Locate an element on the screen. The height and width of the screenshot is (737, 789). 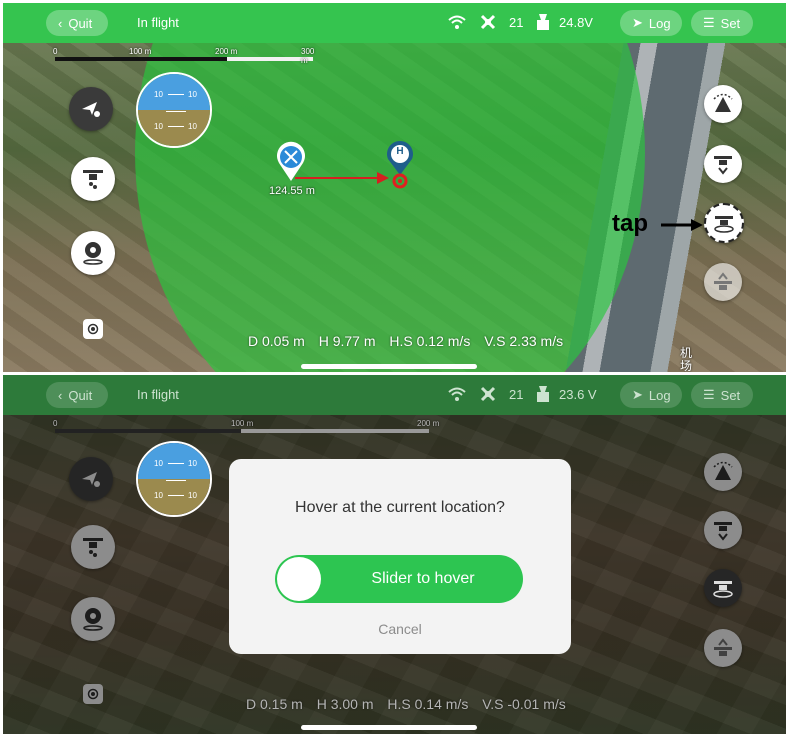
height-value: H 9.77 m is located at coordinates (347, 341).